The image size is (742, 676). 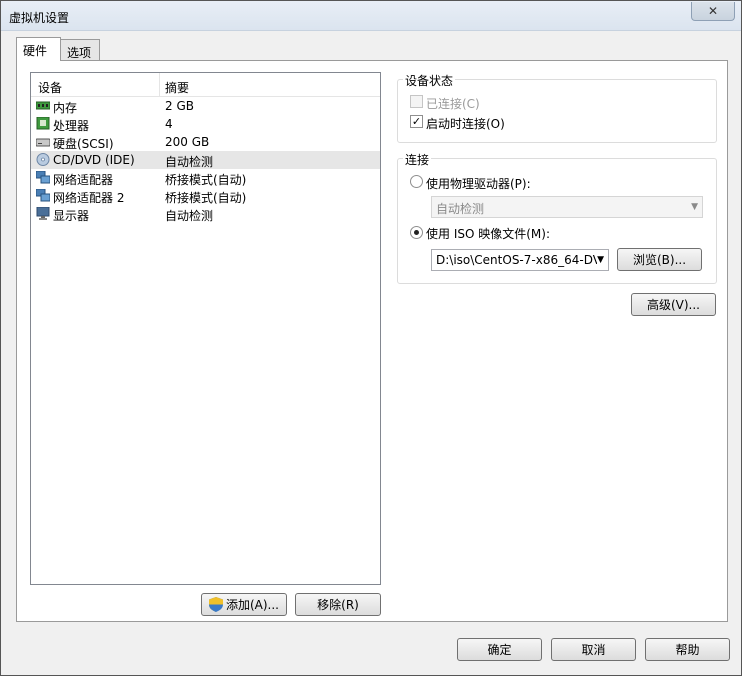 I want to click on physical-drive-value: 自动检测, so click(x=460, y=209).